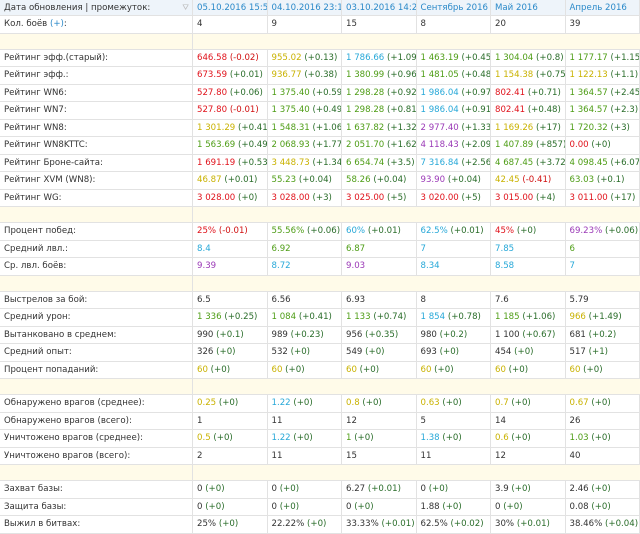 Image resolution: width=640 pixels, height=534 pixels. I want to click on stat-delta: (+5), so click(471, 197).